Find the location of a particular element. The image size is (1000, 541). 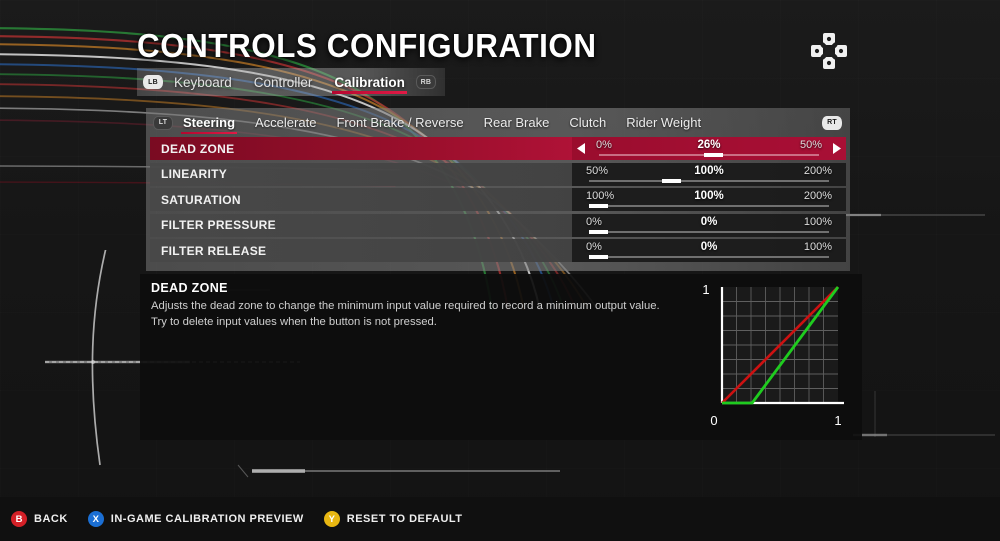

slider-handle-dead-zone is located at coordinates (713, 155).